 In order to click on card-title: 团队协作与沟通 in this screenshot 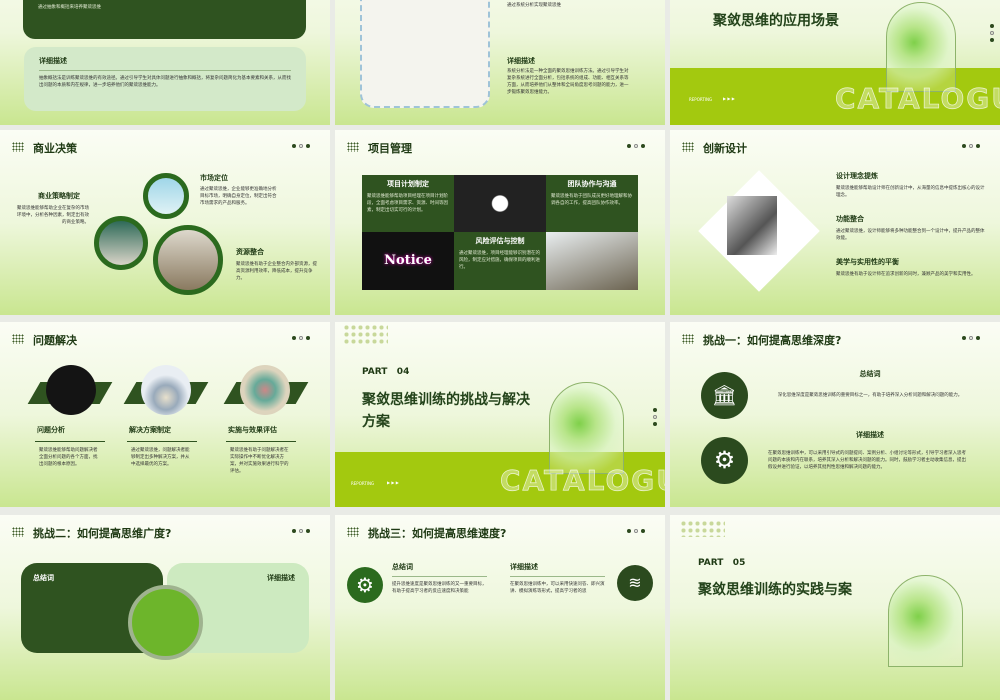, I will do `click(592, 184)`.